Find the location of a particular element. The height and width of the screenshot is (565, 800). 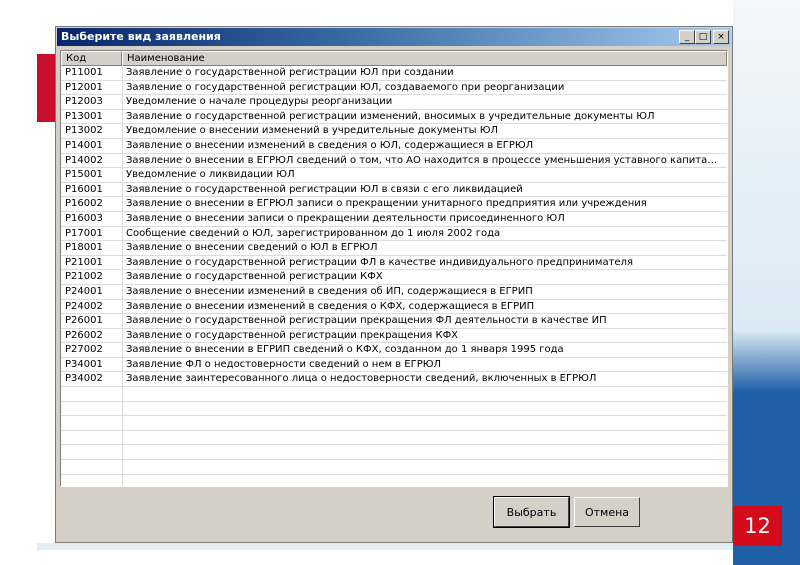

list-item-code: P12001 is located at coordinates (84, 87).